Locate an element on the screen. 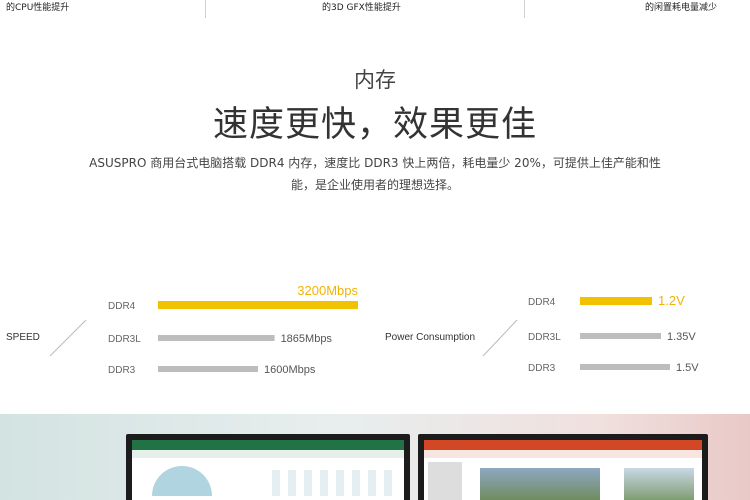  value-label: 3200Mbps is located at coordinates (327, 290).